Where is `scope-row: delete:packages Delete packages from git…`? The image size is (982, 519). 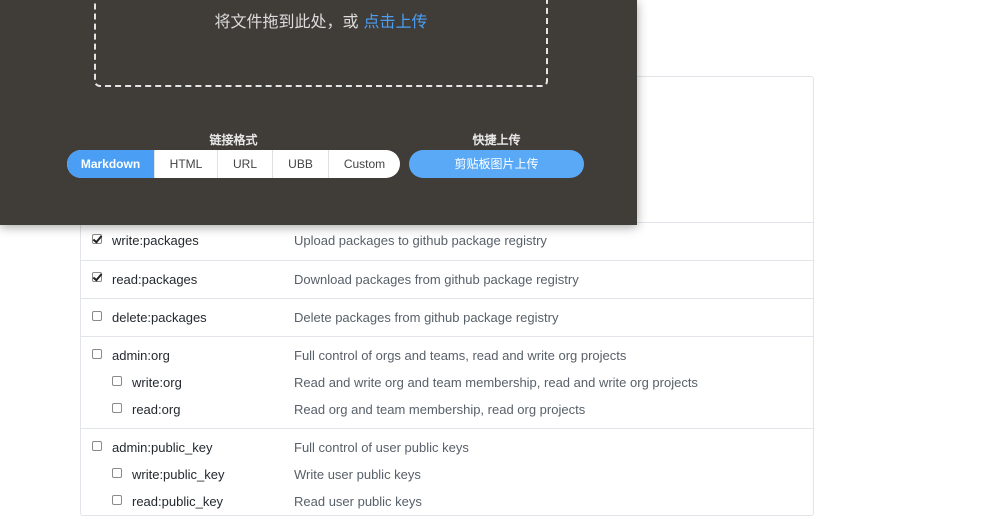 scope-row: delete:packages Delete packages from git… is located at coordinates (447, 321).